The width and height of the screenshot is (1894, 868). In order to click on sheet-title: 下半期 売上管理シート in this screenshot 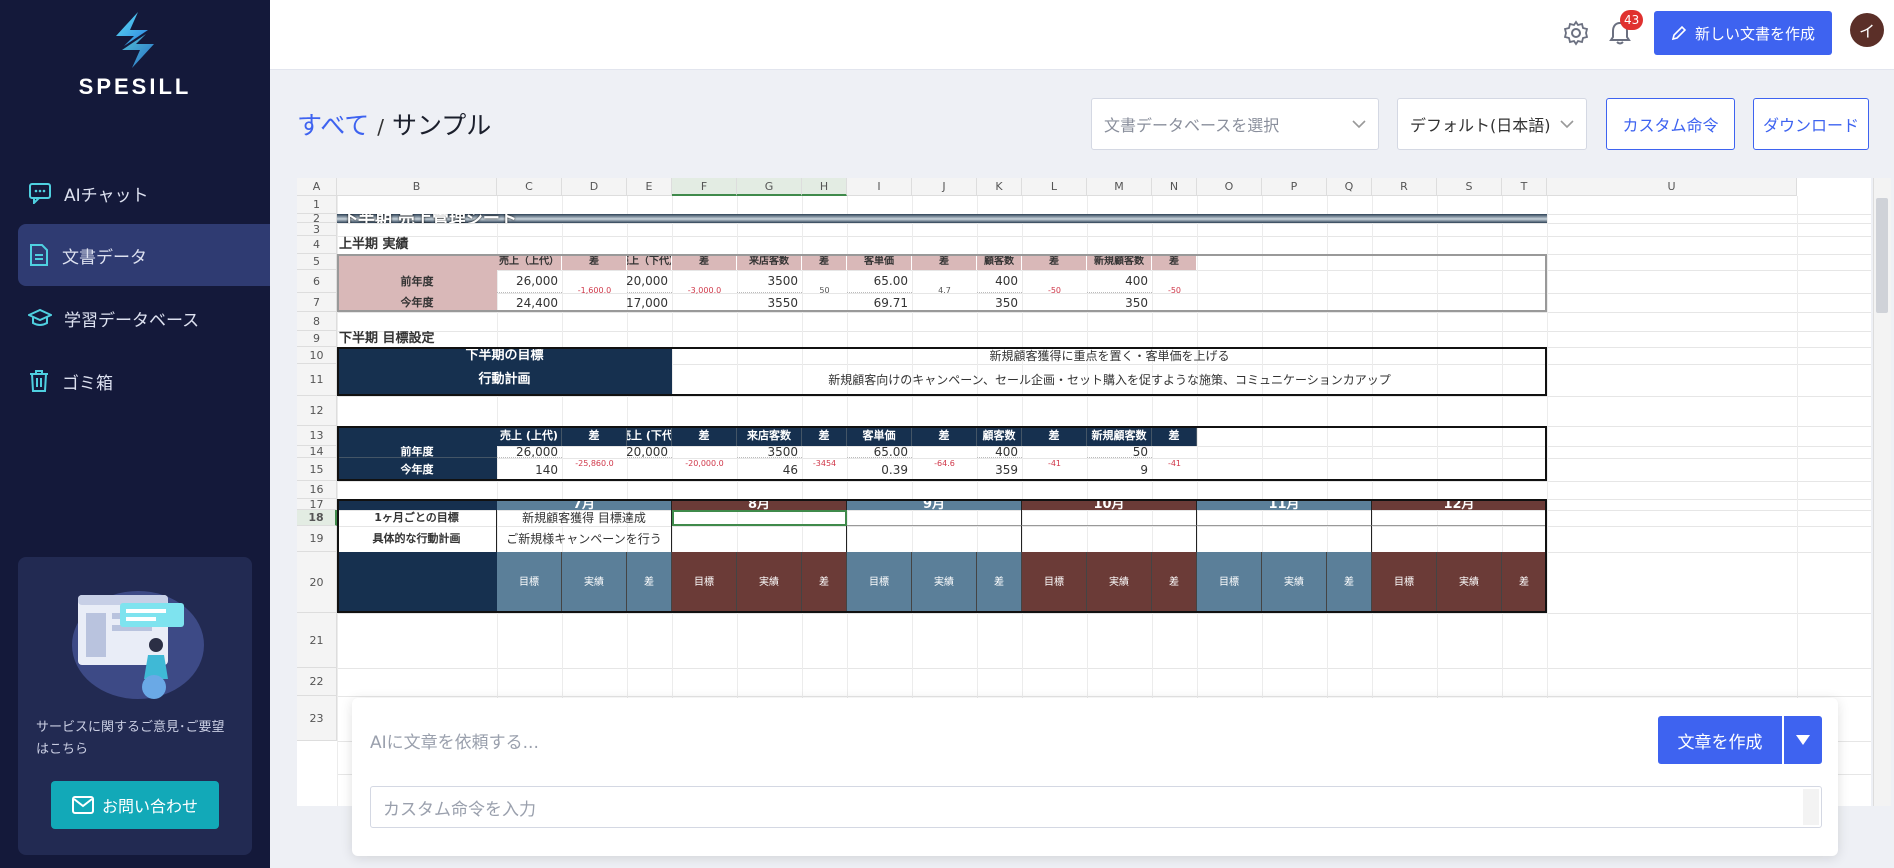, I will do `click(942, 218)`.